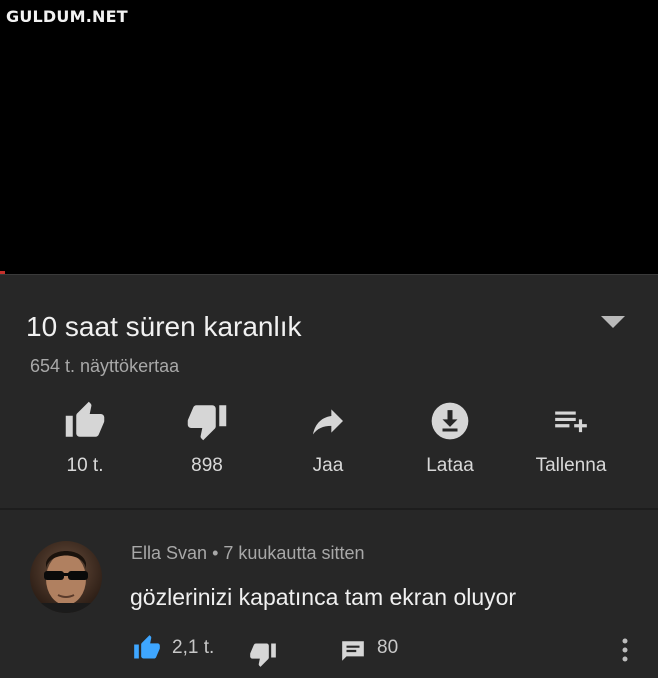 This screenshot has width=658, height=678. Describe the element at coordinates (85, 465) in the screenshot. I see `like-count: 10 t.` at that location.